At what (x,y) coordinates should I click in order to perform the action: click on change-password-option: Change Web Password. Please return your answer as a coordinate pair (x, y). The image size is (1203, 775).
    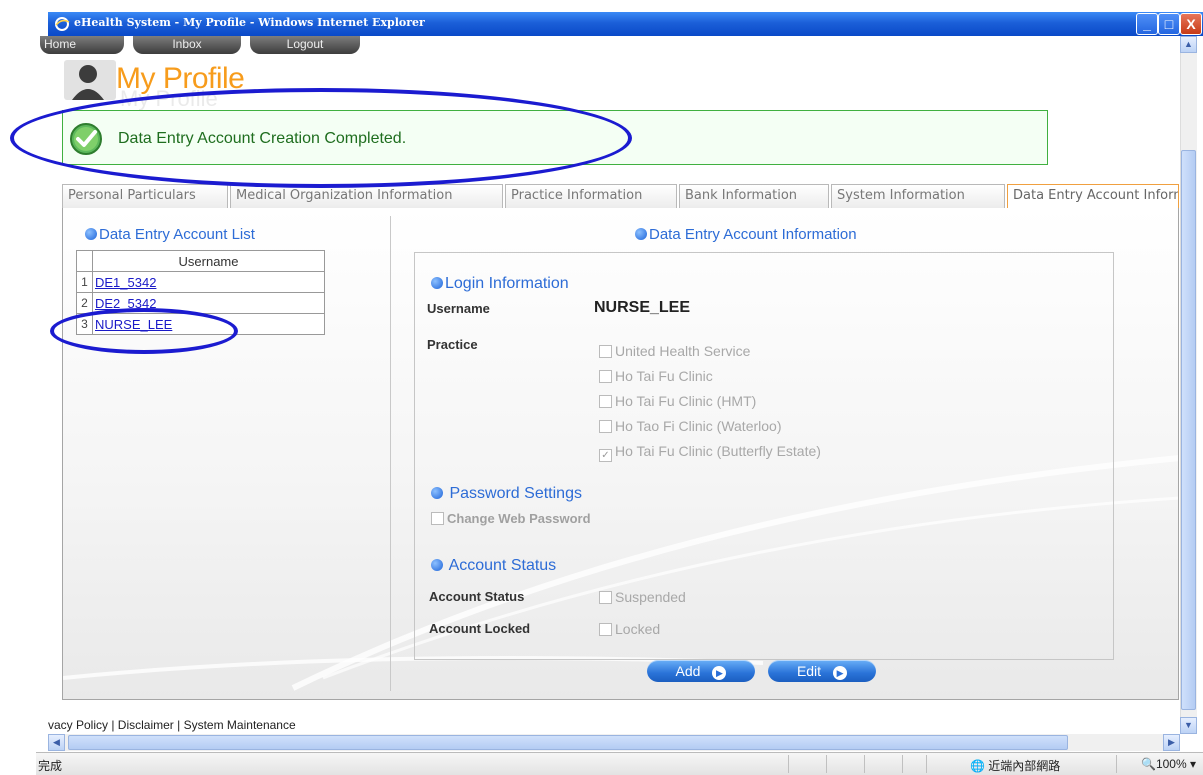
    Looking at the image, I should click on (511, 518).